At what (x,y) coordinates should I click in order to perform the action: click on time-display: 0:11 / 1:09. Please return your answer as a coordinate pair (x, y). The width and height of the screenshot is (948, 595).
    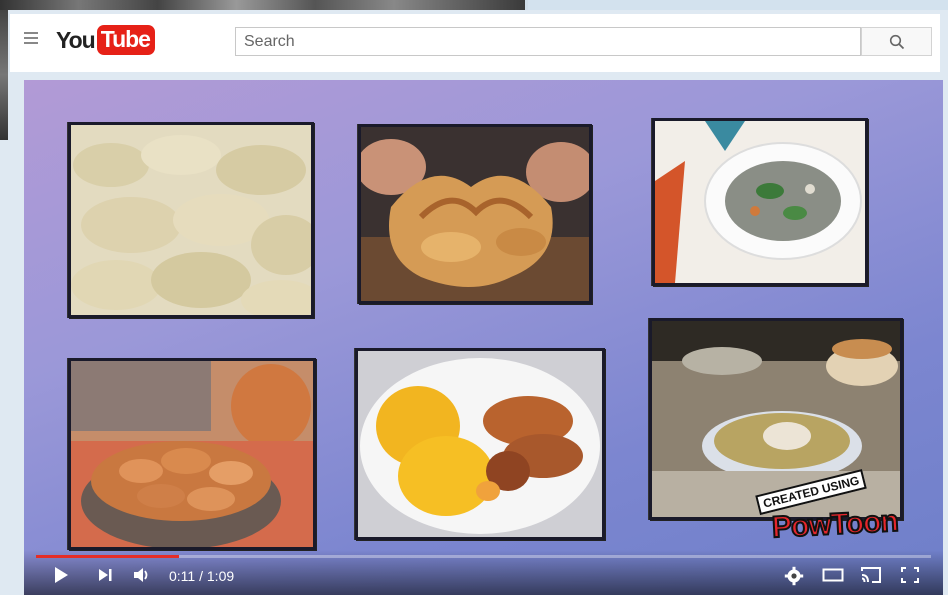
    Looking at the image, I should click on (201, 576).